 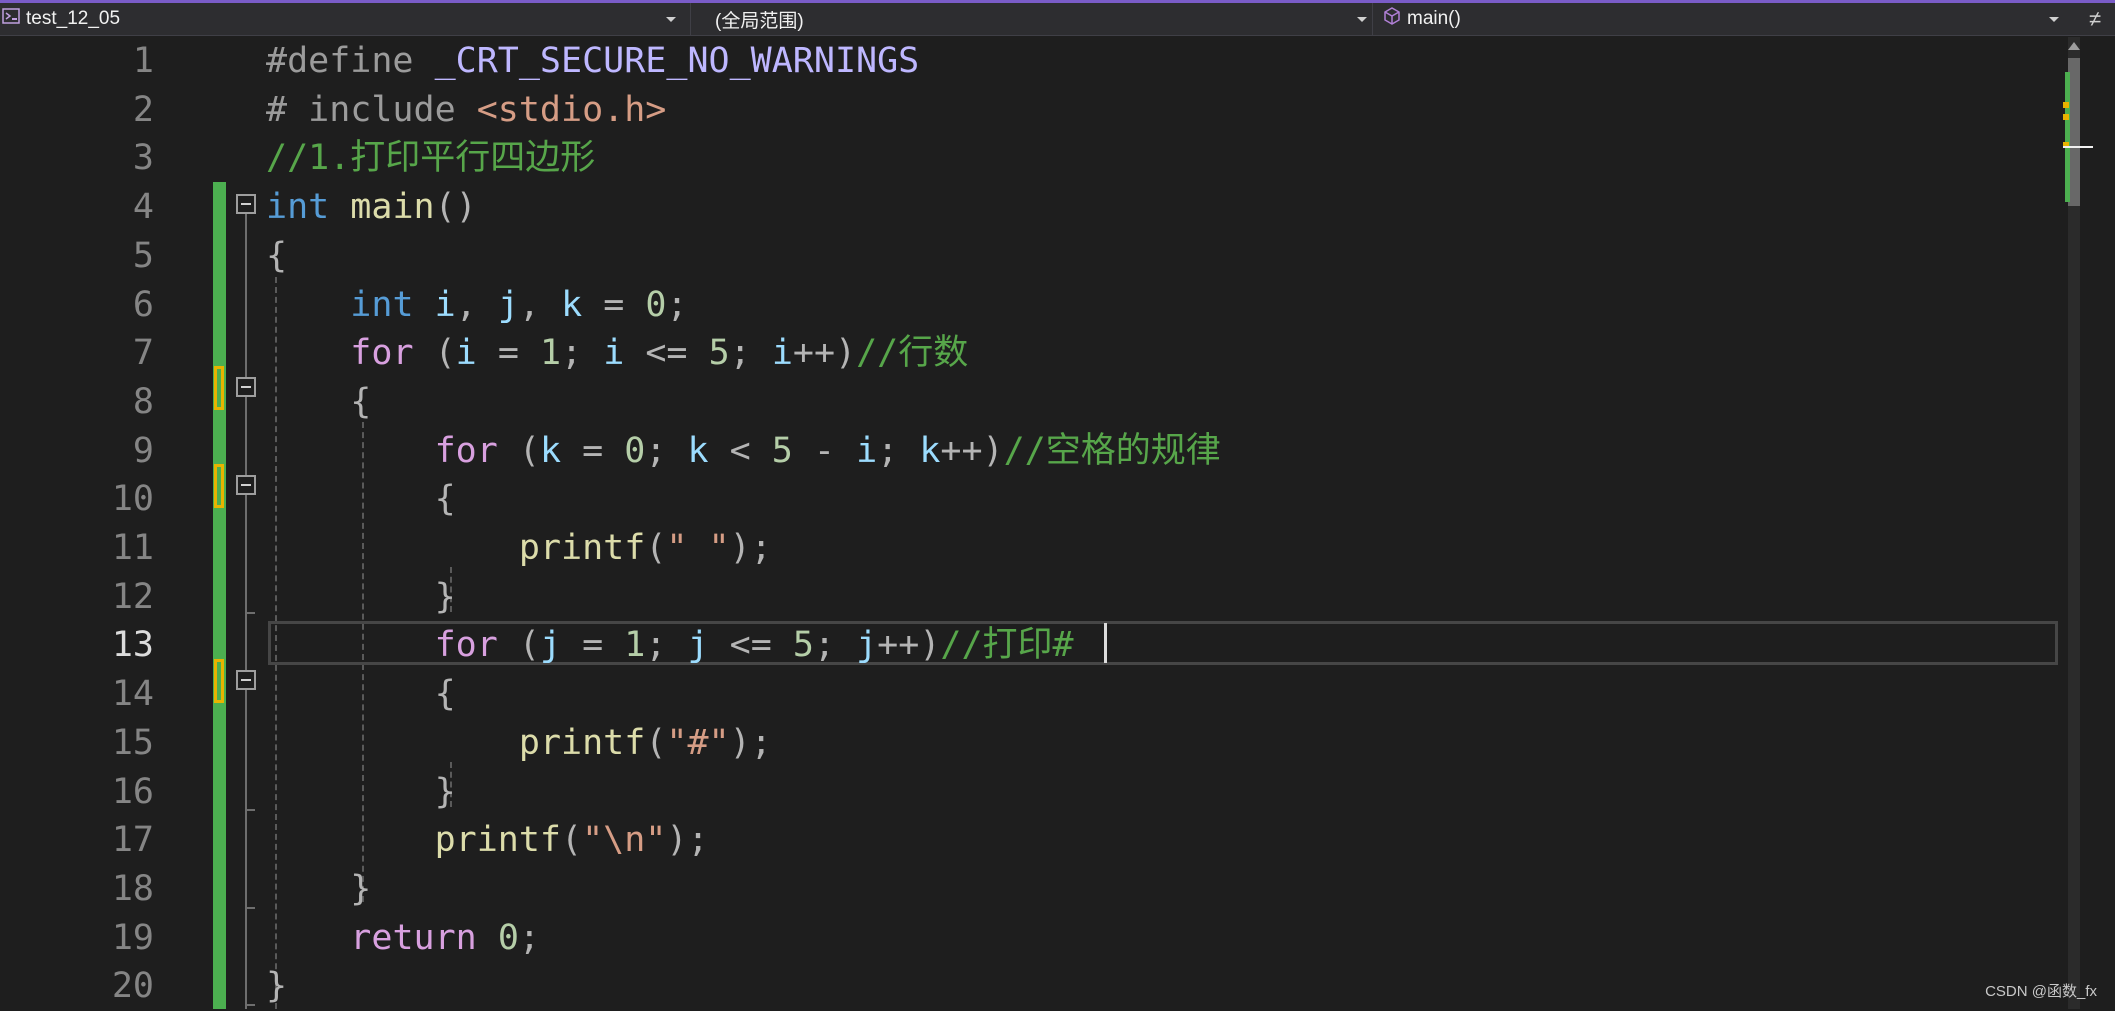 What do you see at coordinates (132, 986) in the screenshot?
I see `line-number: 20` at bounding box center [132, 986].